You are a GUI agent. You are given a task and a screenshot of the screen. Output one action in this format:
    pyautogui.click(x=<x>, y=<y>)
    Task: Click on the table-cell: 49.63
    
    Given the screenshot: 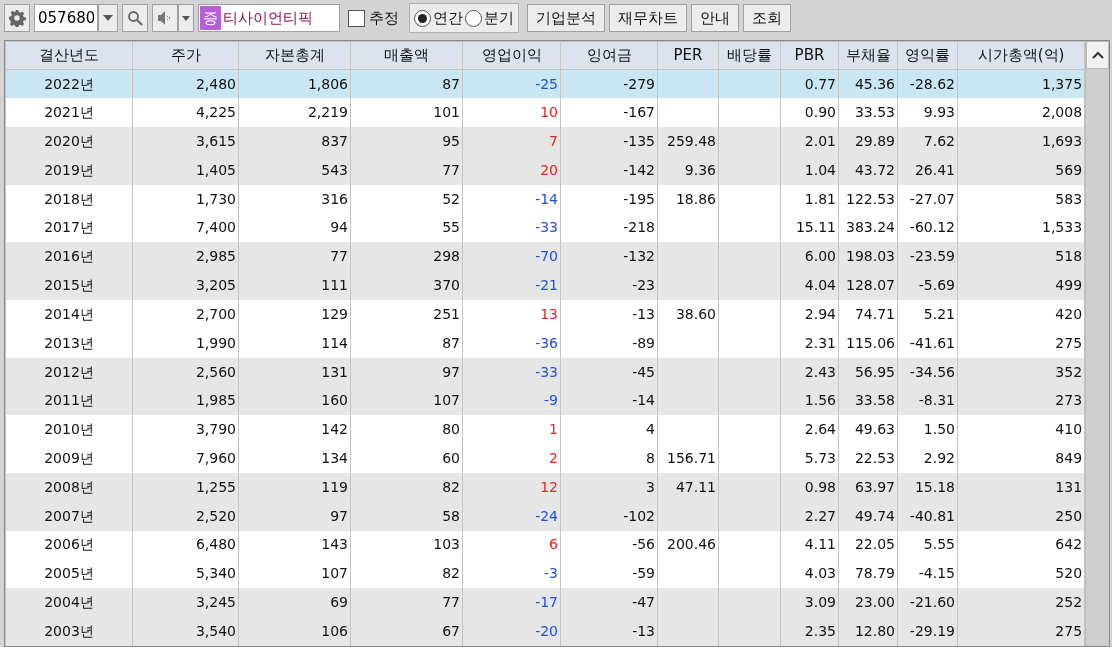 What is the action you would take?
    pyautogui.click(x=868, y=430)
    